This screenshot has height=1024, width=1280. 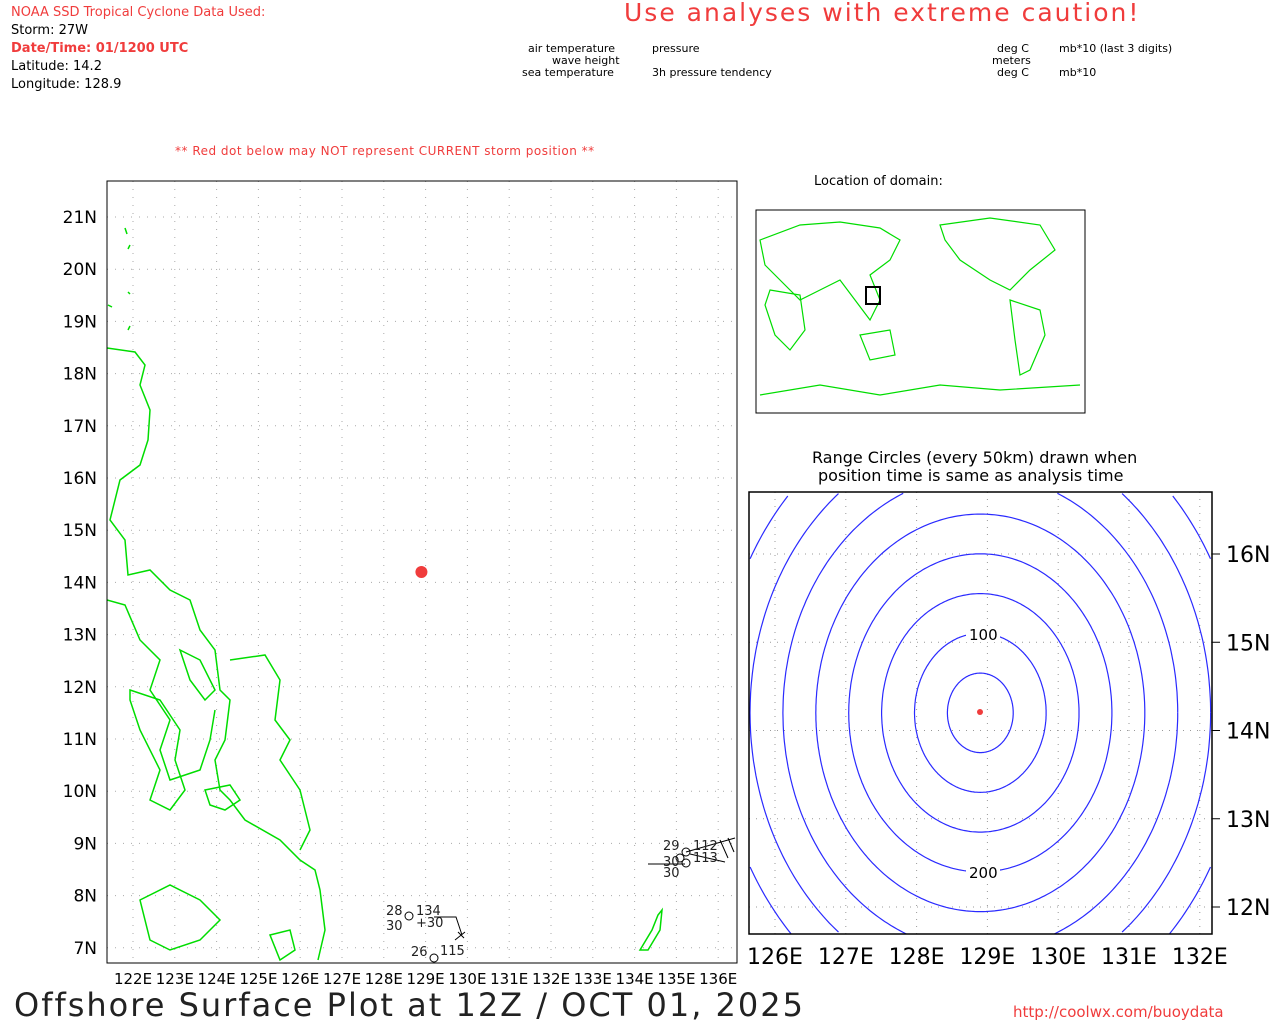 What do you see at coordinates (1248, 555) in the screenshot?
I see `range-lat-label: 16N` at bounding box center [1248, 555].